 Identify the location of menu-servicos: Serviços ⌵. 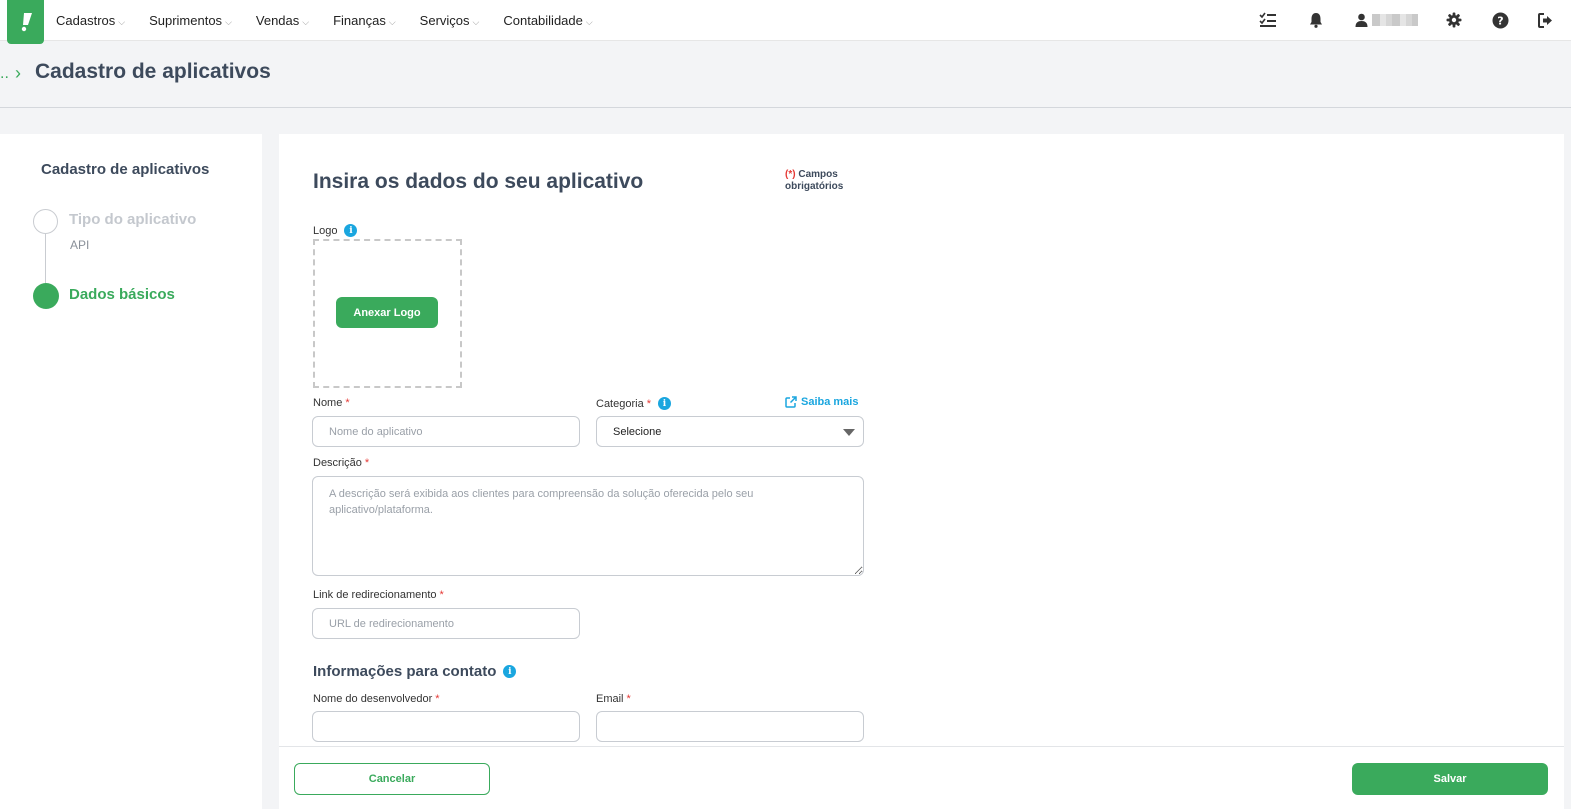
(450, 20).